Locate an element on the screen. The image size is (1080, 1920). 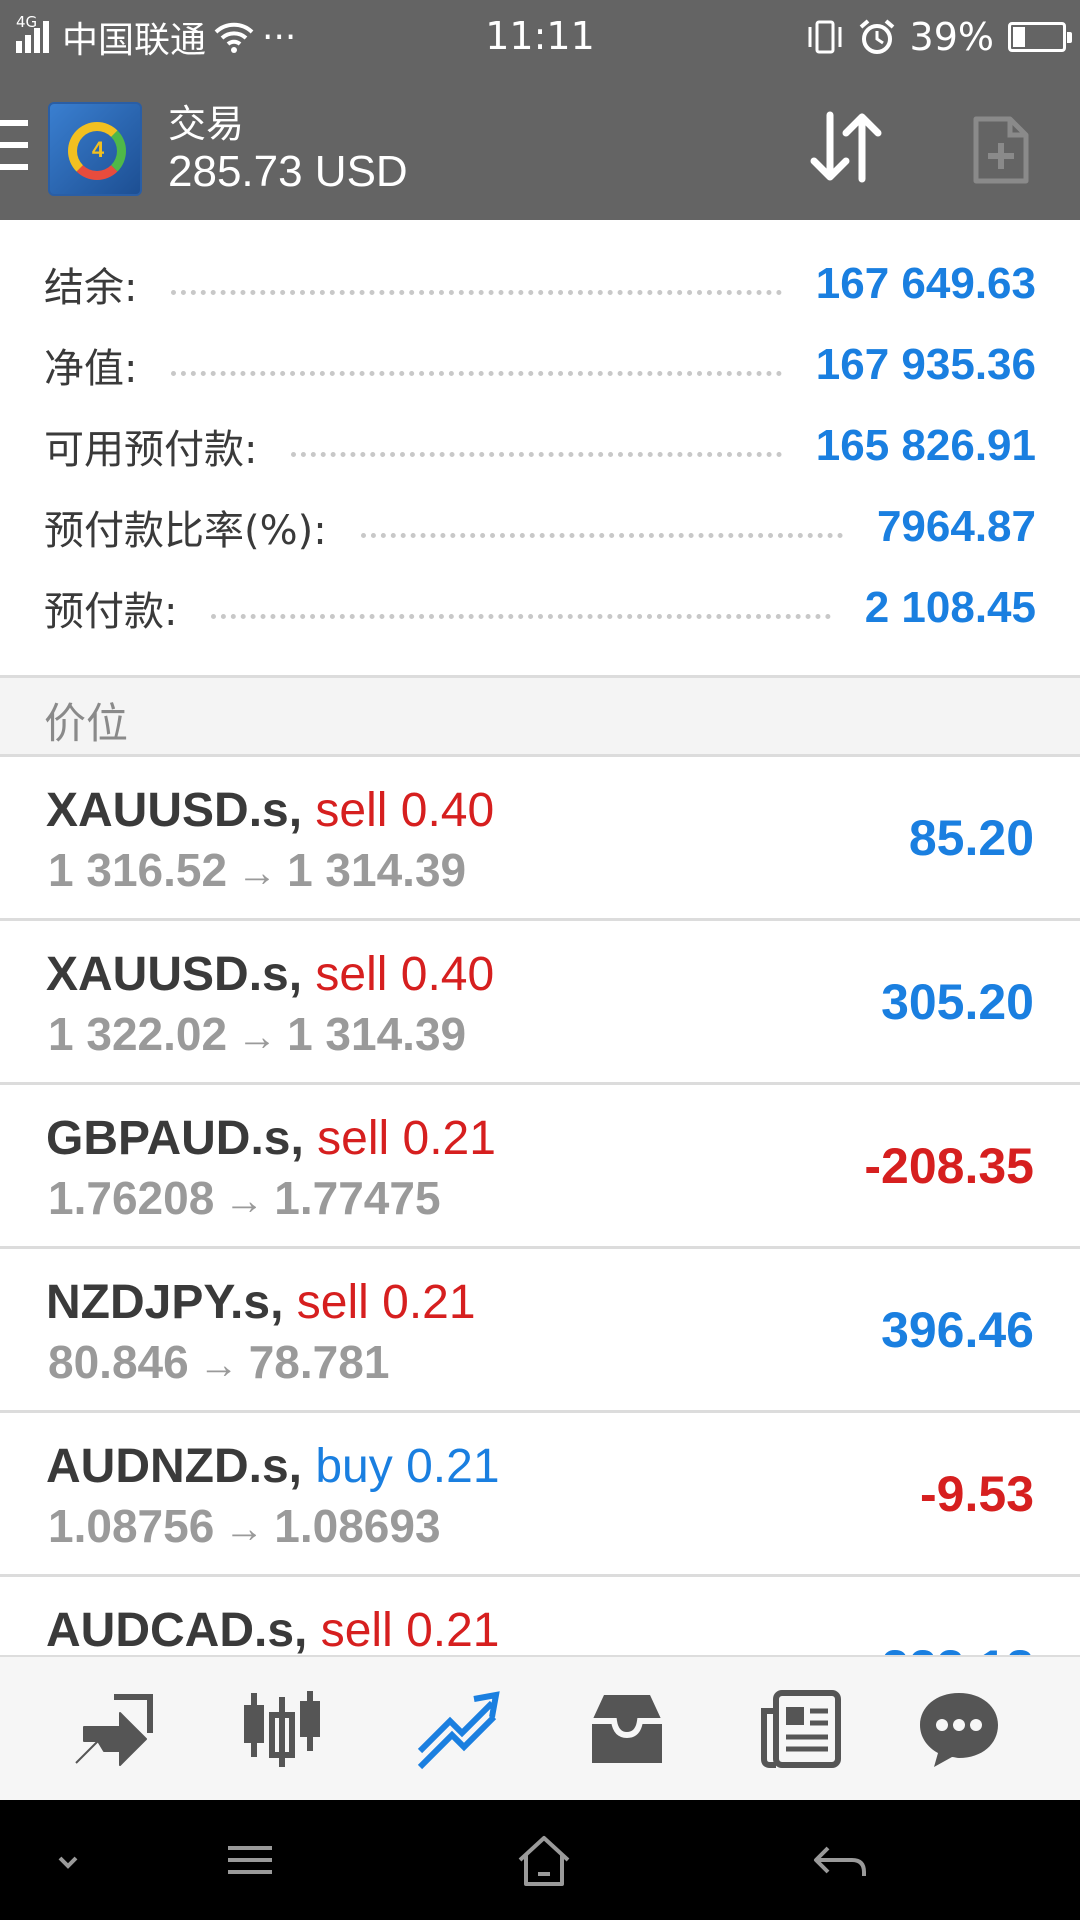
back-icon is located at coordinates (840, 1860).